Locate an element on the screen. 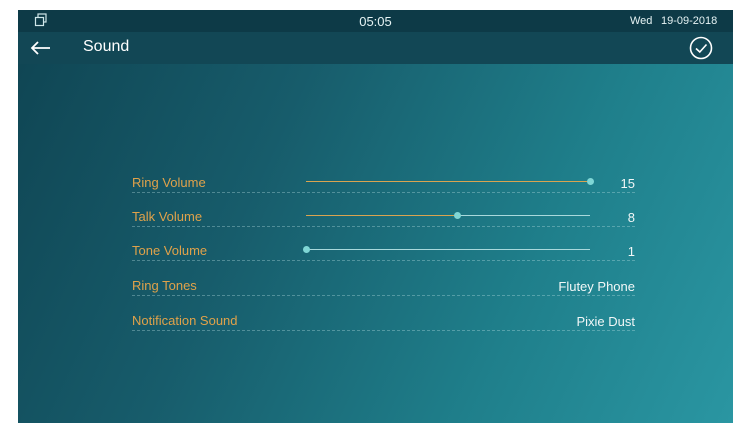 This screenshot has width=733, height=423. status-day: Wed is located at coordinates (641, 21).